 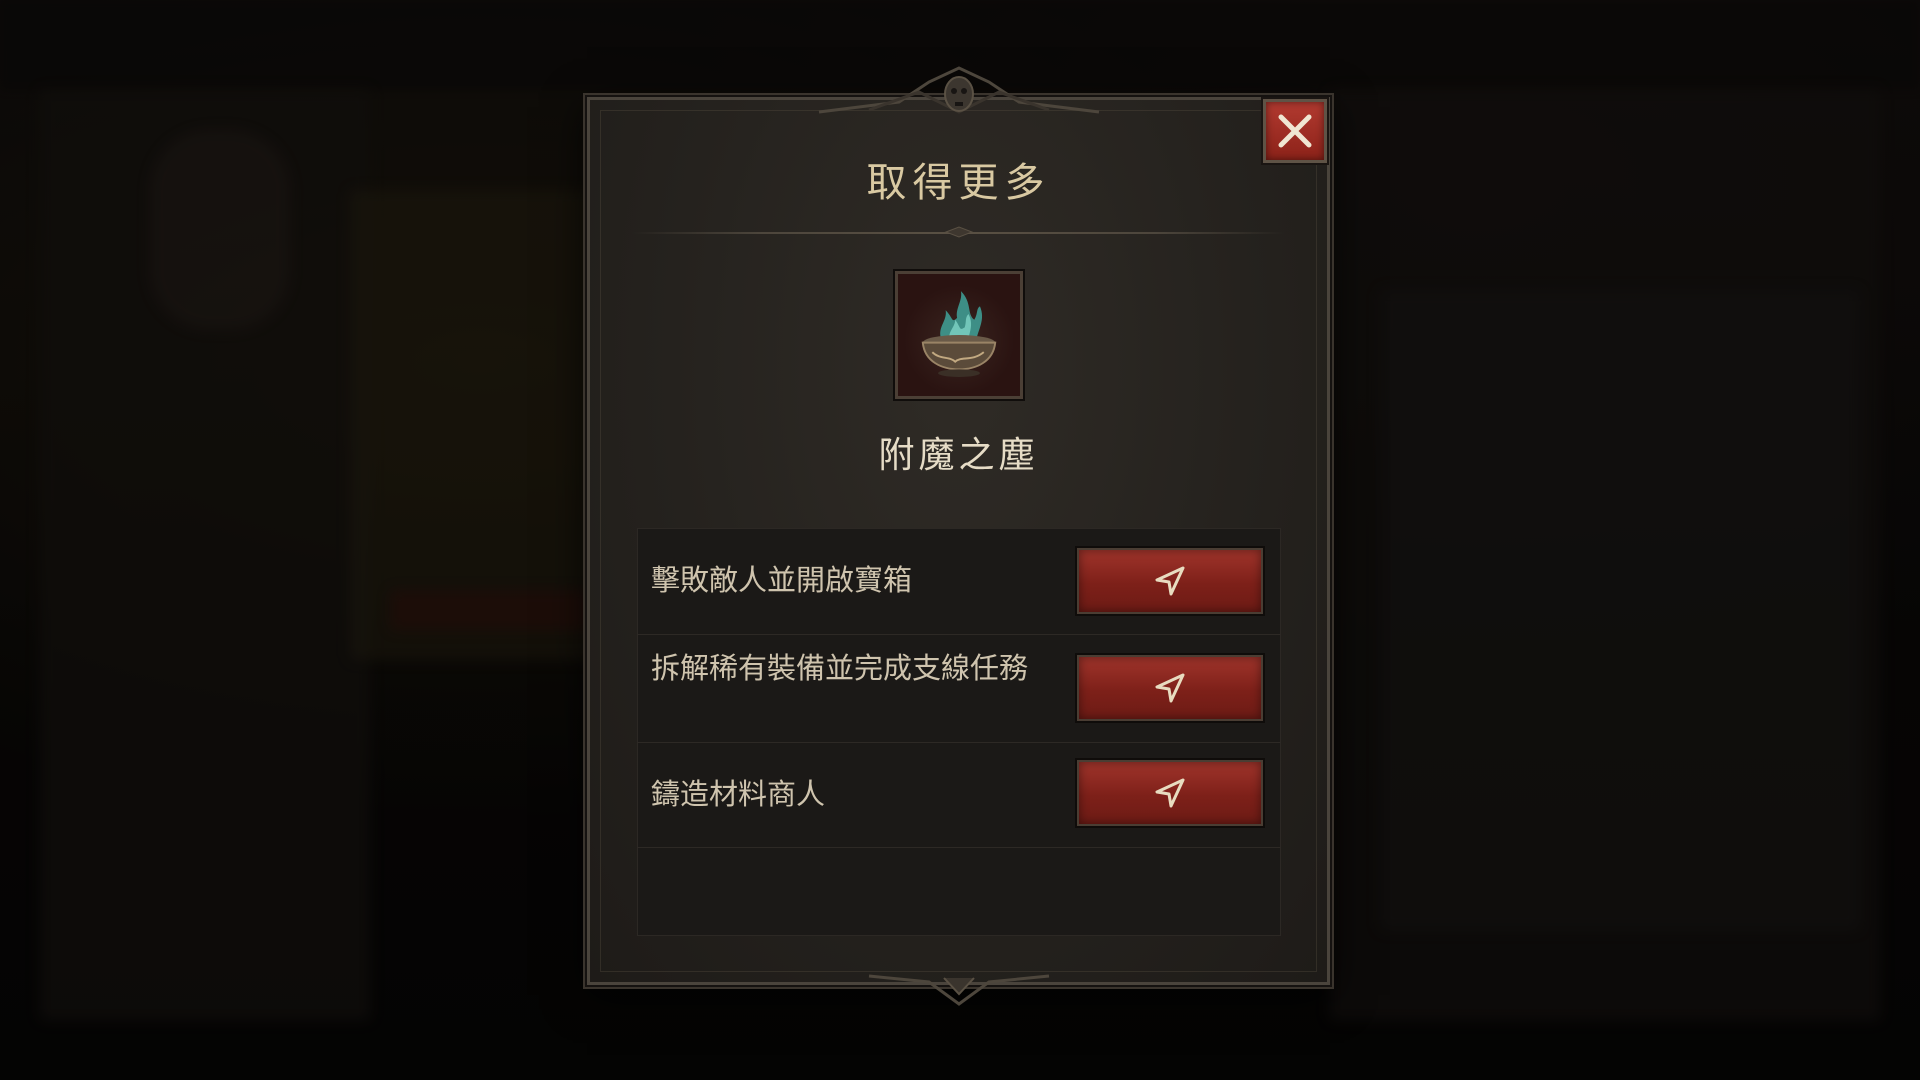 I want to click on navigate-button-defeat-enemies, so click(x=1170, y=581).